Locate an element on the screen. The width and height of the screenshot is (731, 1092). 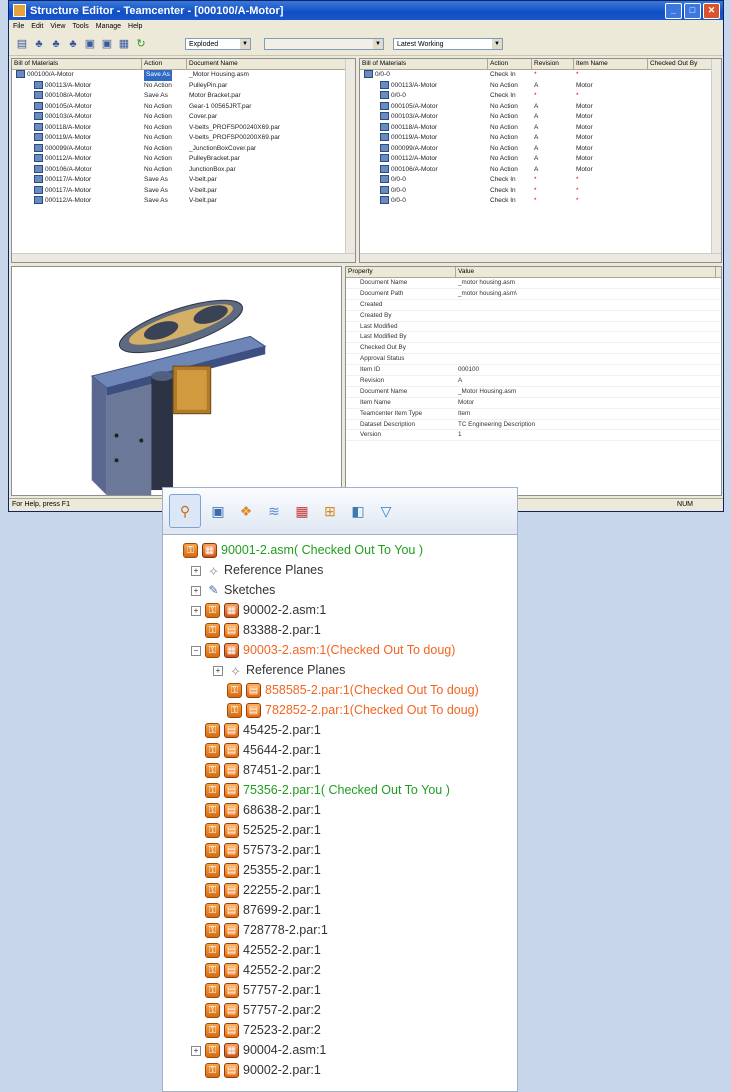
table-row: 000112/A-Motor Save As V-belt.par is located at coordinates (183, 201).